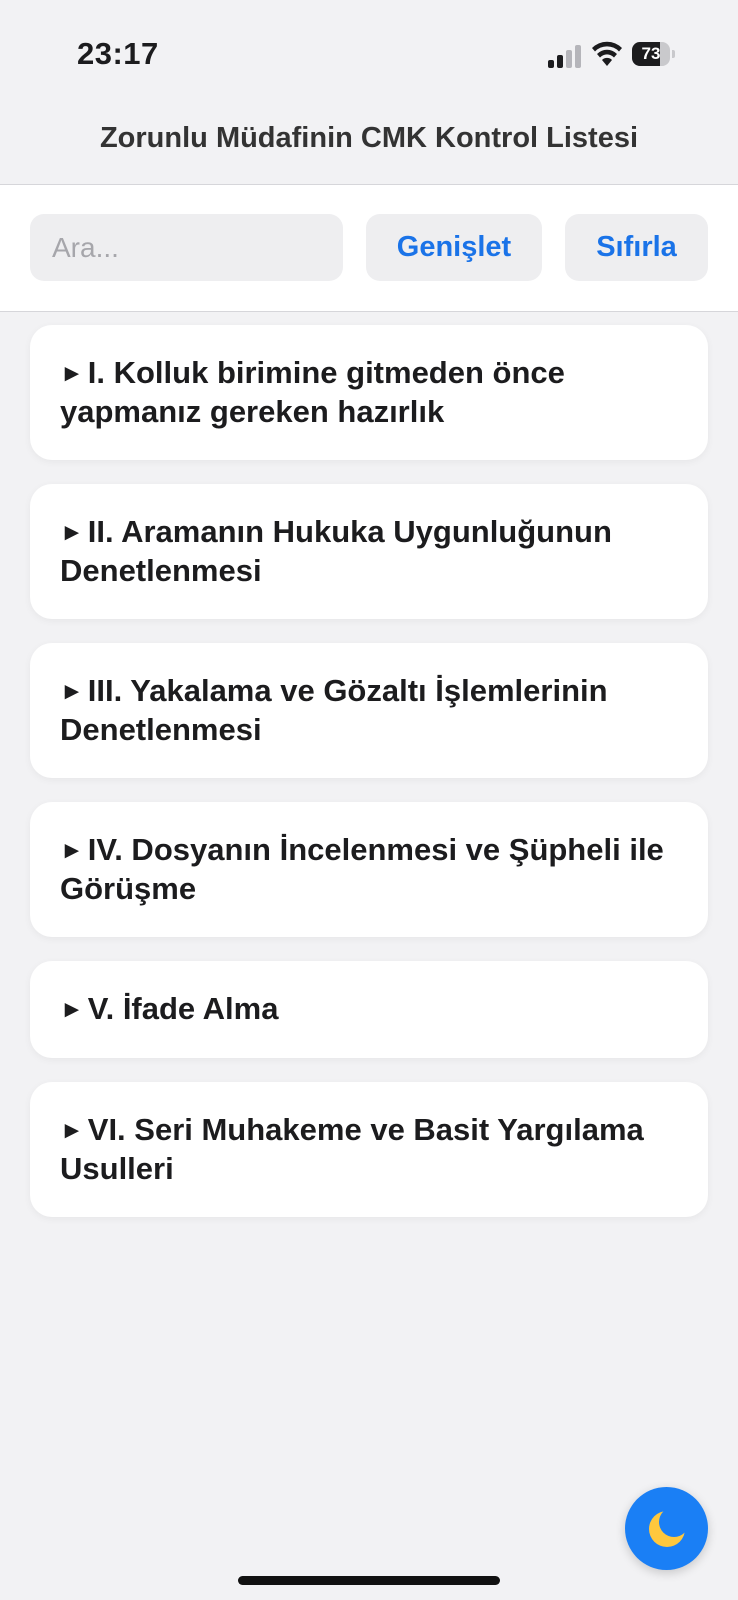 This screenshot has width=738, height=1600. What do you see at coordinates (183, 1008) in the screenshot?
I see `section-title: V. İfade Alma` at bounding box center [183, 1008].